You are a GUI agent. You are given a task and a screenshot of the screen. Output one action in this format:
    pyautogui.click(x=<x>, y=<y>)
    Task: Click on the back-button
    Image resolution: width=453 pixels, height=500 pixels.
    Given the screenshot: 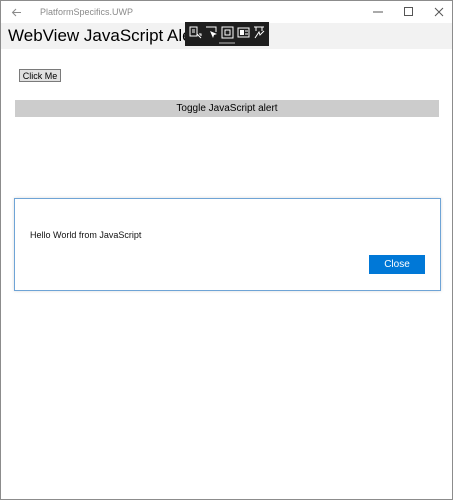 What is the action you would take?
    pyautogui.click(x=16, y=12)
    